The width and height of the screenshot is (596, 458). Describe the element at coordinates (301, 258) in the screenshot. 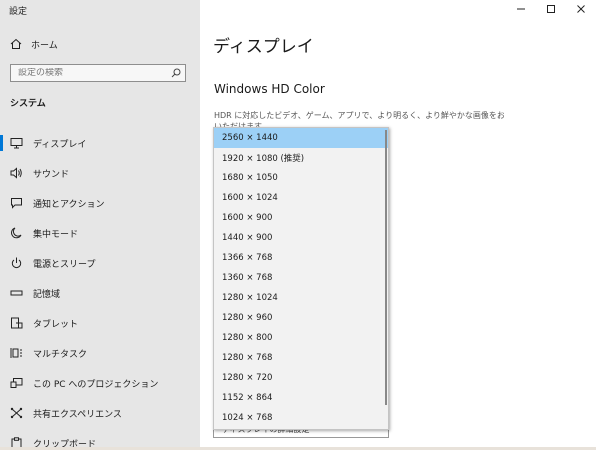

I see `resolution-option: 1366 × 768` at that location.